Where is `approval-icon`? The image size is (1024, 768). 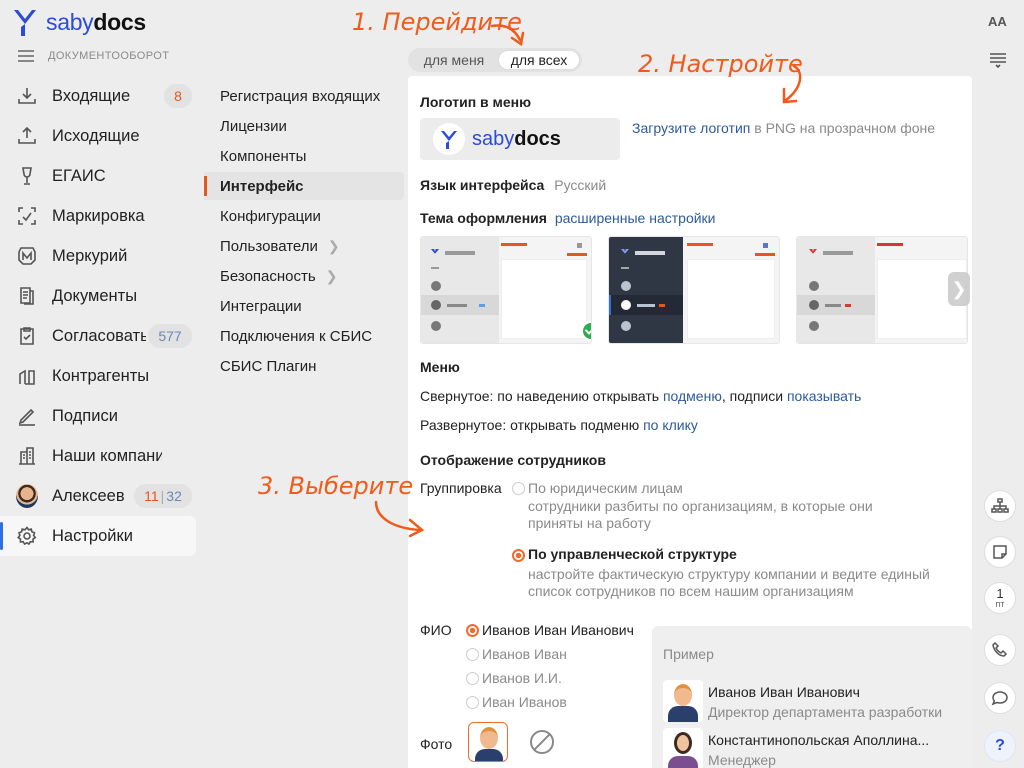 approval-icon is located at coordinates (27, 336).